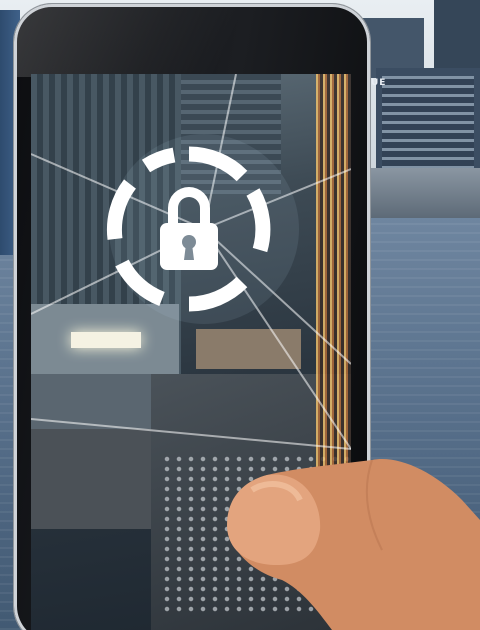 The width and height of the screenshot is (480, 630). Describe the element at coordinates (188, 229) in the screenshot. I see `padlock-icon` at that location.